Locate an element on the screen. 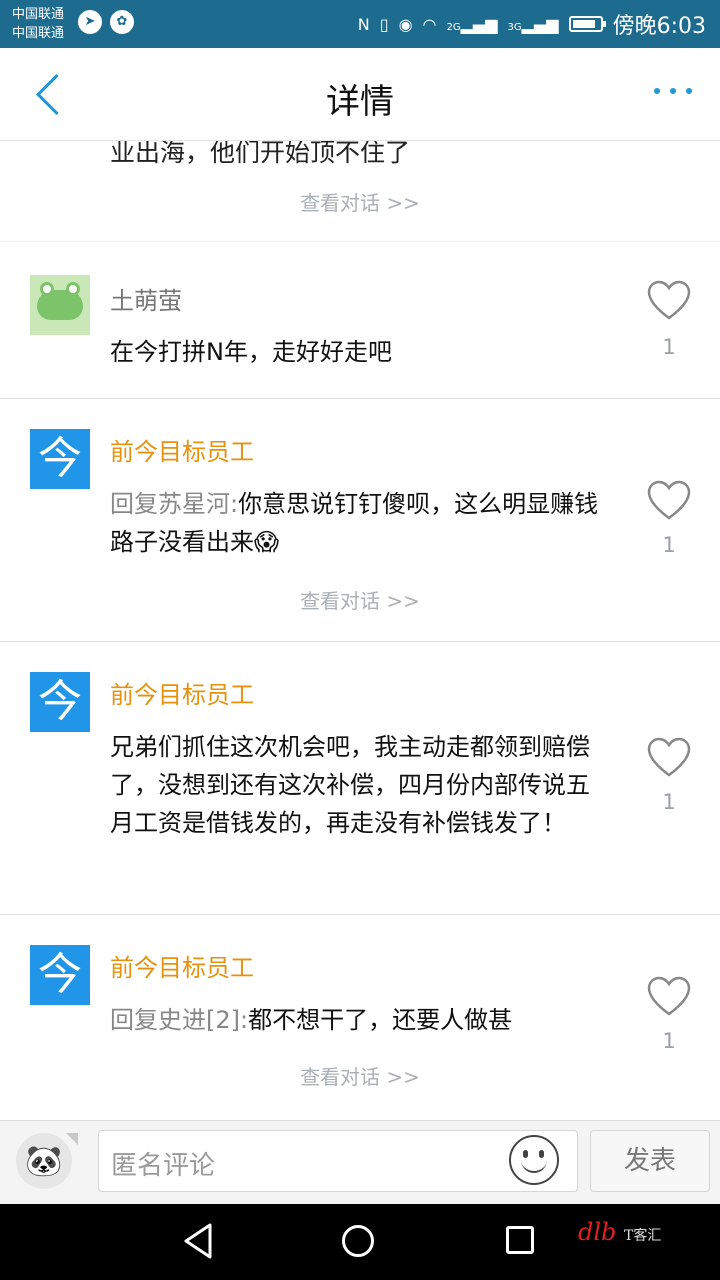 The height and width of the screenshot is (1280, 720). comment-placeholder: 匿名评论 is located at coordinates (163, 1166).